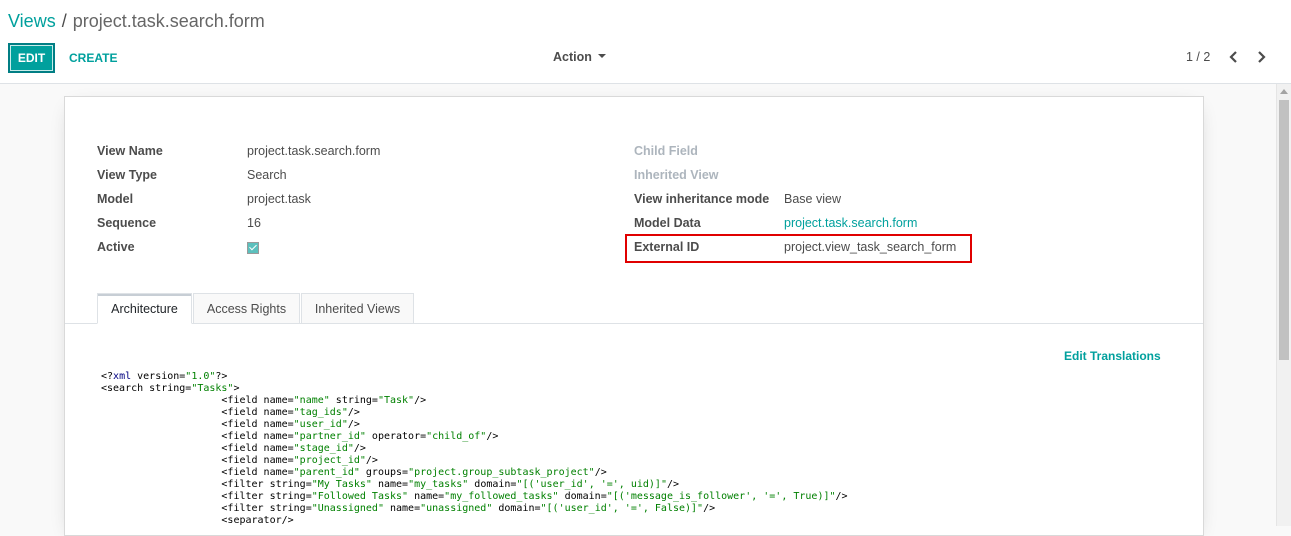 This screenshot has width=1291, height=536. I want to click on chevron-left-icon, so click(1233, 57).